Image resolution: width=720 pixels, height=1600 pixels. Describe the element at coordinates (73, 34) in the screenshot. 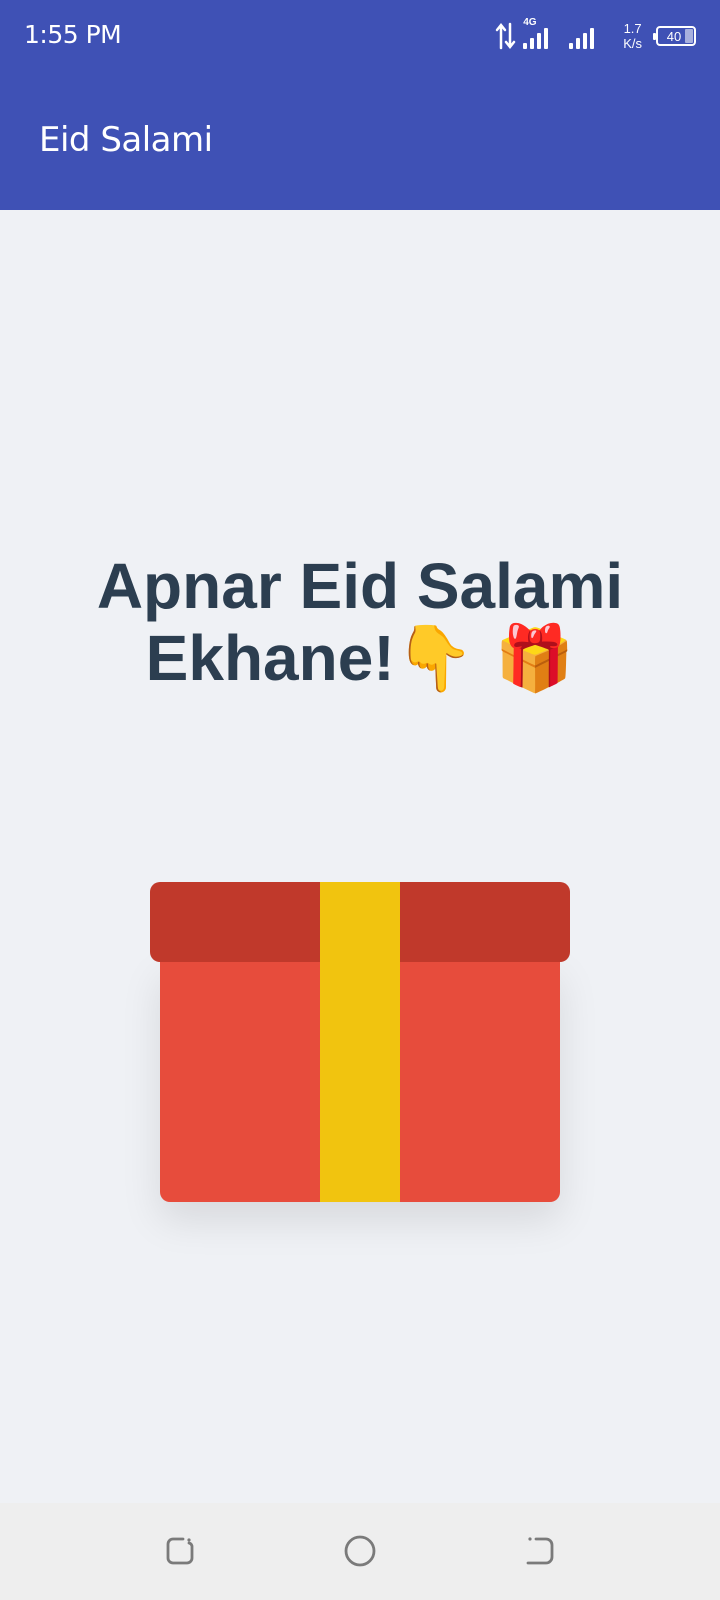

I see `status-time: 1:55 PM` at that location.